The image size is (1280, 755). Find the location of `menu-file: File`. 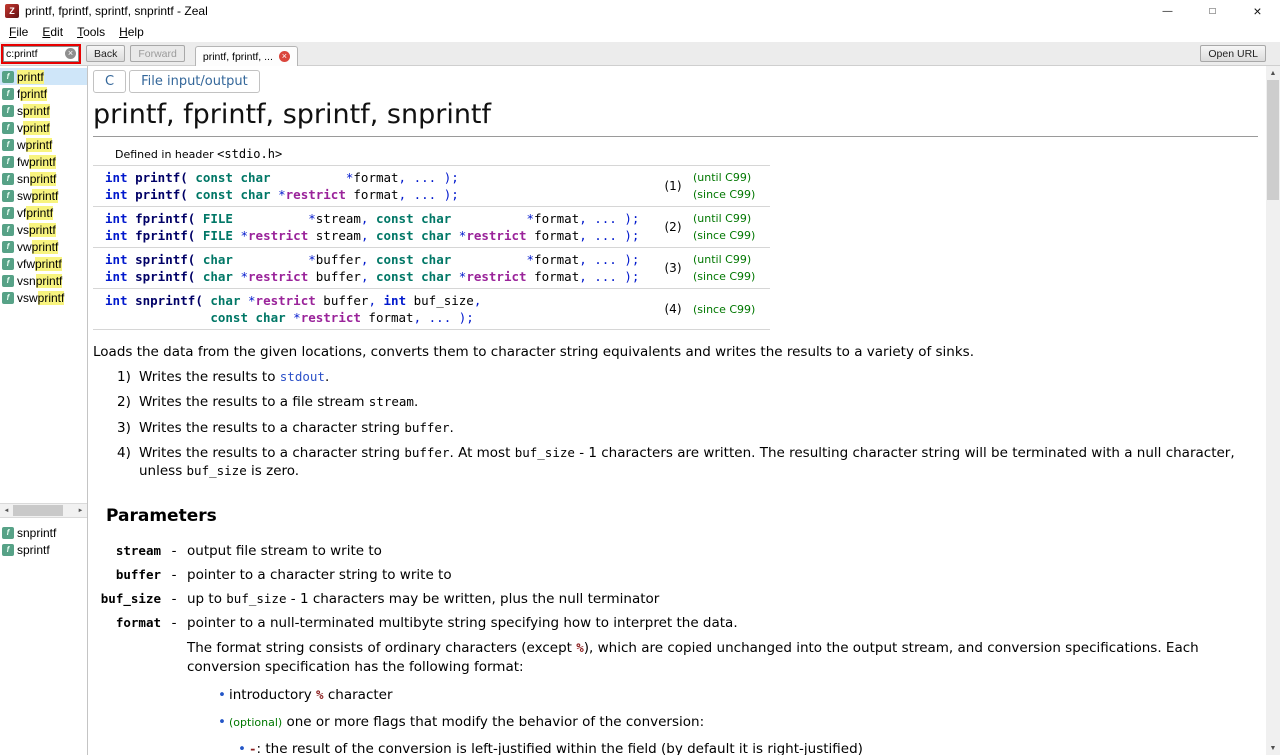

menu-file: File is located at coordinates (18, 32).